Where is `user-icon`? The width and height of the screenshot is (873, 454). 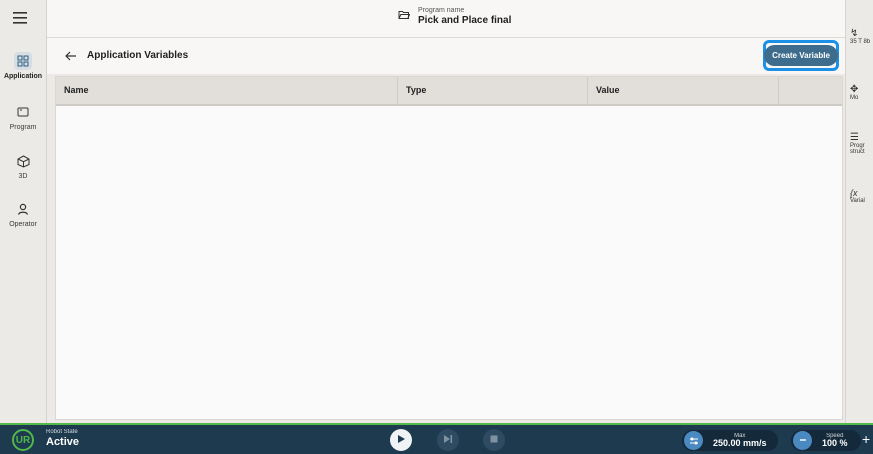
user-icon is located at coordinates (23, 209).